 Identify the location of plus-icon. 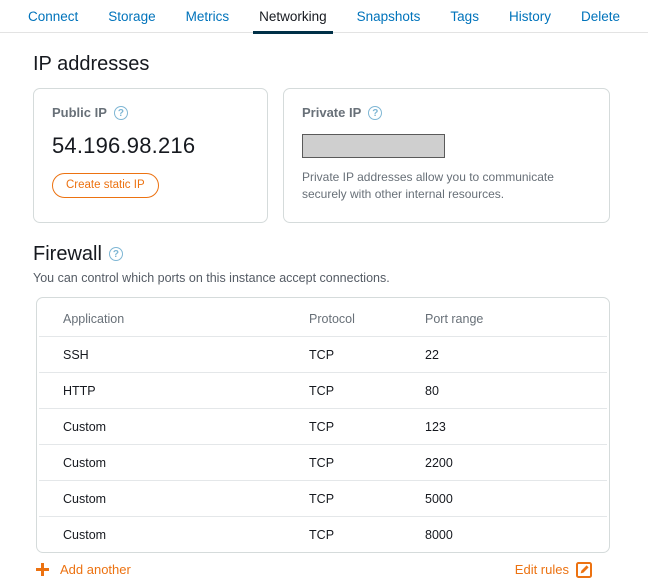
(42, 570).